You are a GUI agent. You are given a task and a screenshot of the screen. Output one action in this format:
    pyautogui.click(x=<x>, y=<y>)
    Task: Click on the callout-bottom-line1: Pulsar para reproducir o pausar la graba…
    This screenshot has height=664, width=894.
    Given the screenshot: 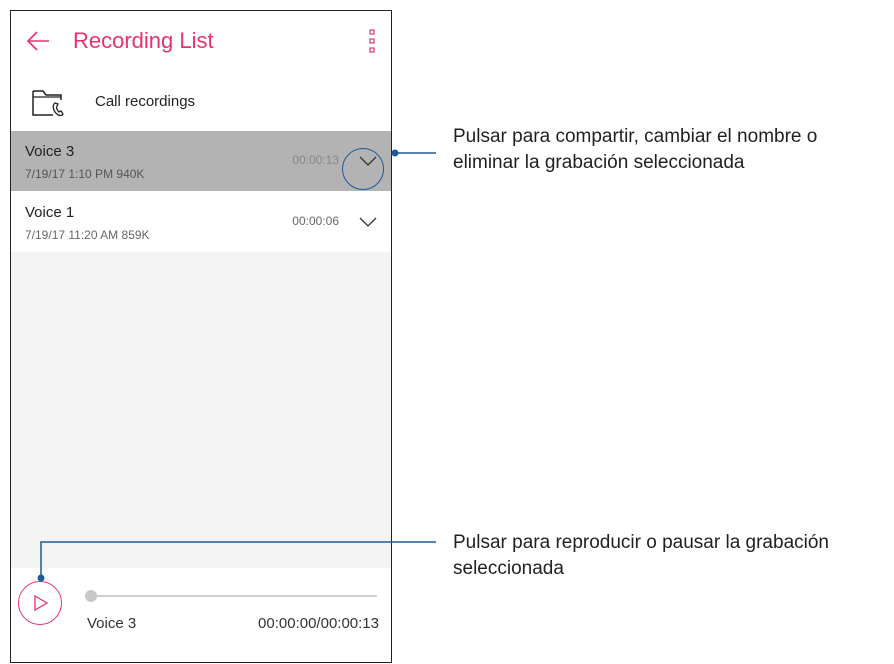 What is the action you would take?
    pyautogui.click(x=641, y=542)
    